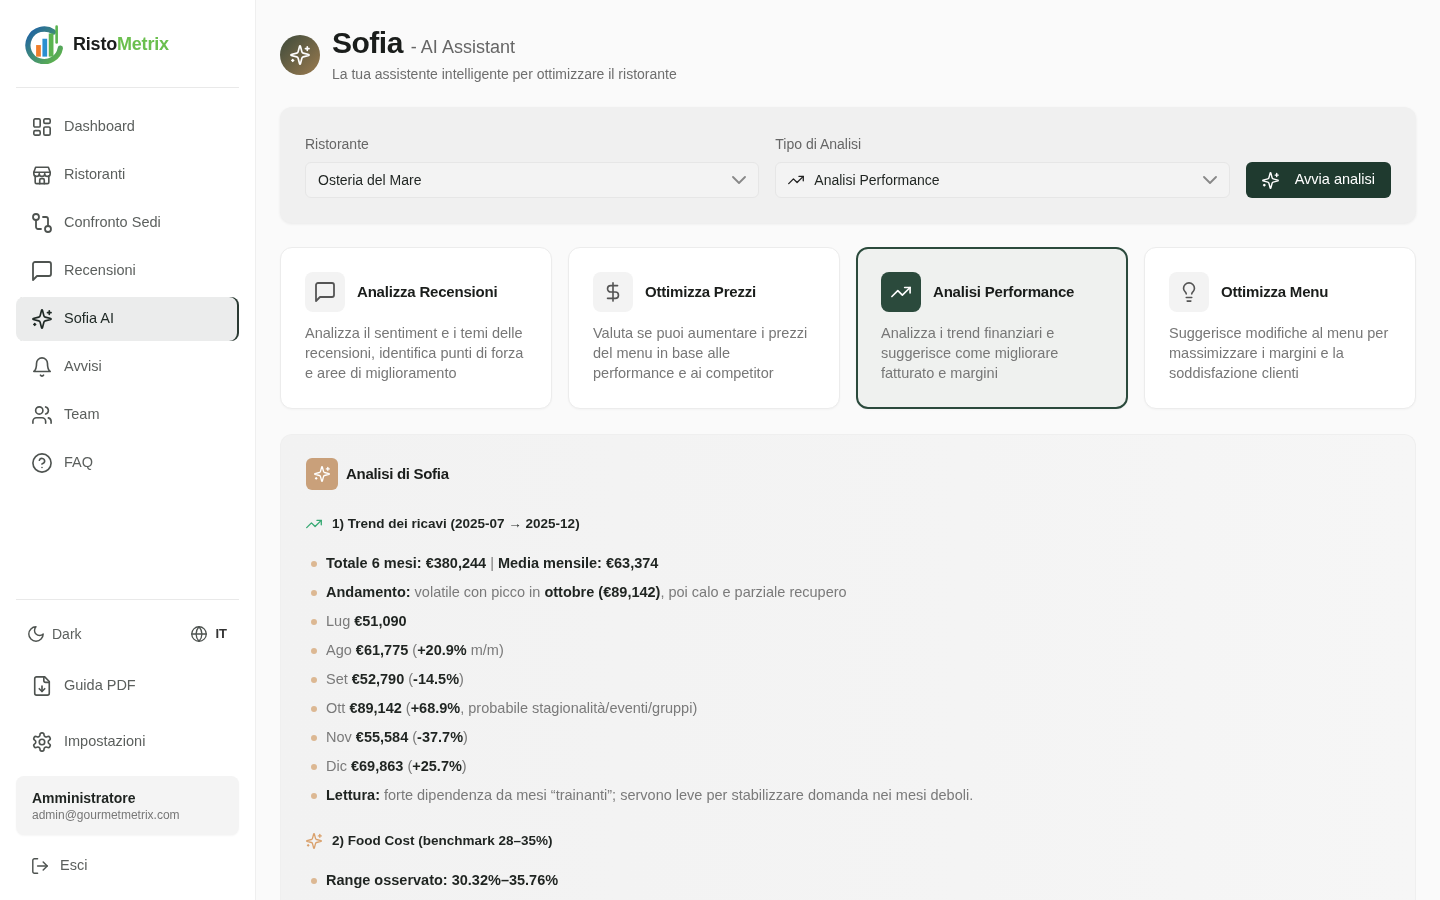  What do you see at coordinates (901, 292) in the screenshot?
I see `trend-up-icon` at bounding box center [901, 292].